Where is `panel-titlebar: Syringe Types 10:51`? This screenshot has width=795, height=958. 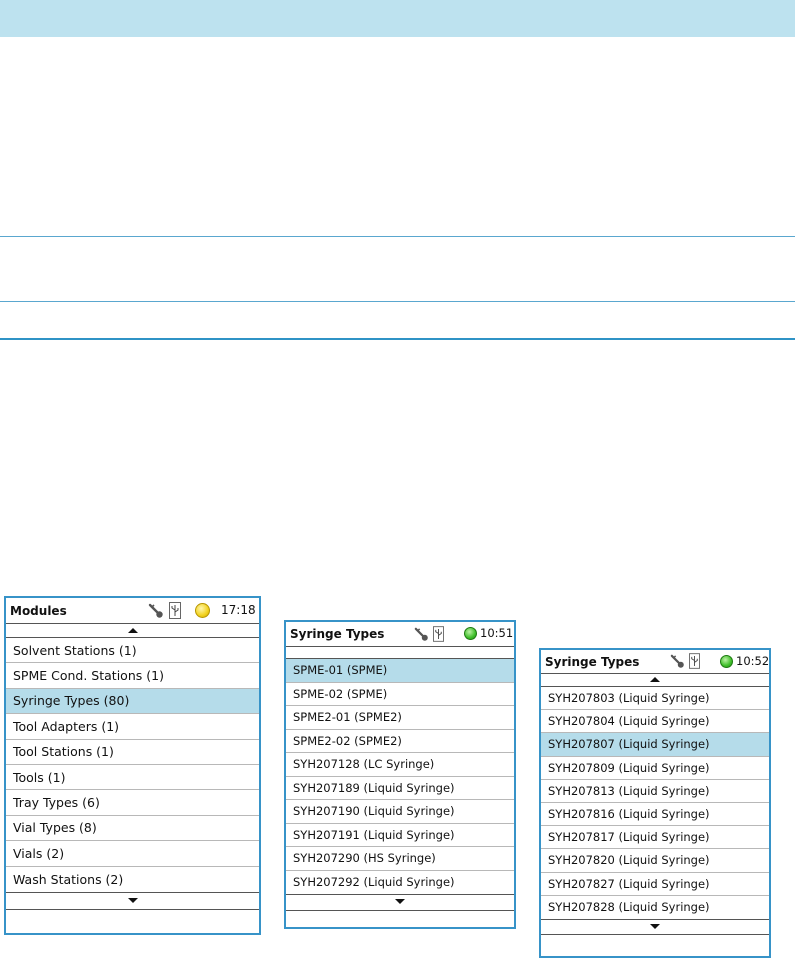 panel-titlebar: Syringe Types 10:51 is located at coordinates (400, 634).